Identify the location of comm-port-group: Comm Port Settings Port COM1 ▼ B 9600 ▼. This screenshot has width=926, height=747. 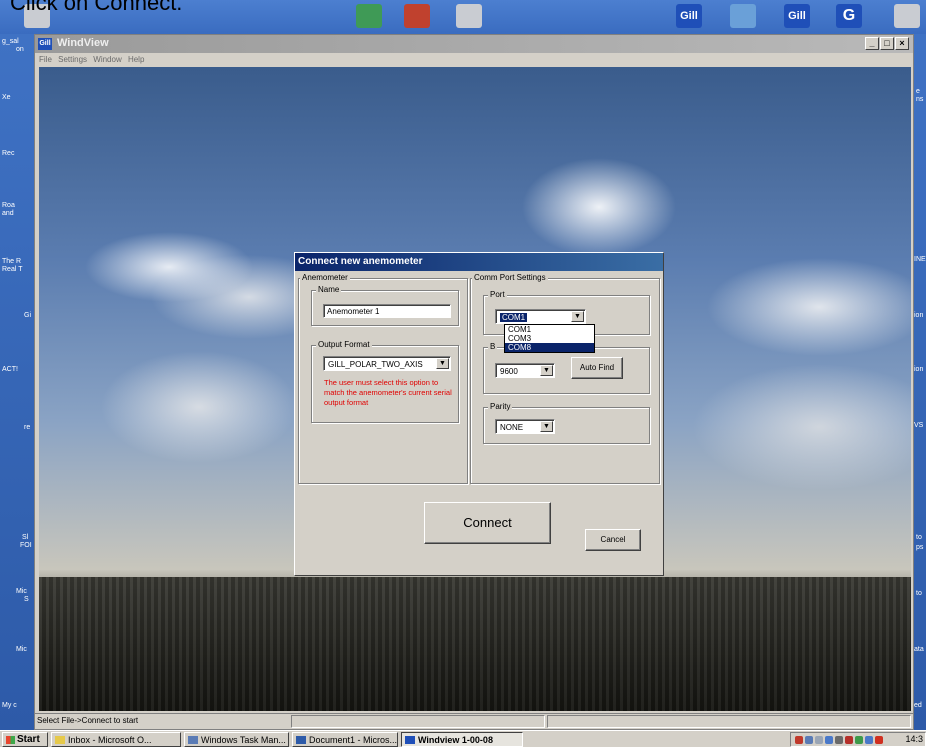
(565, 378).